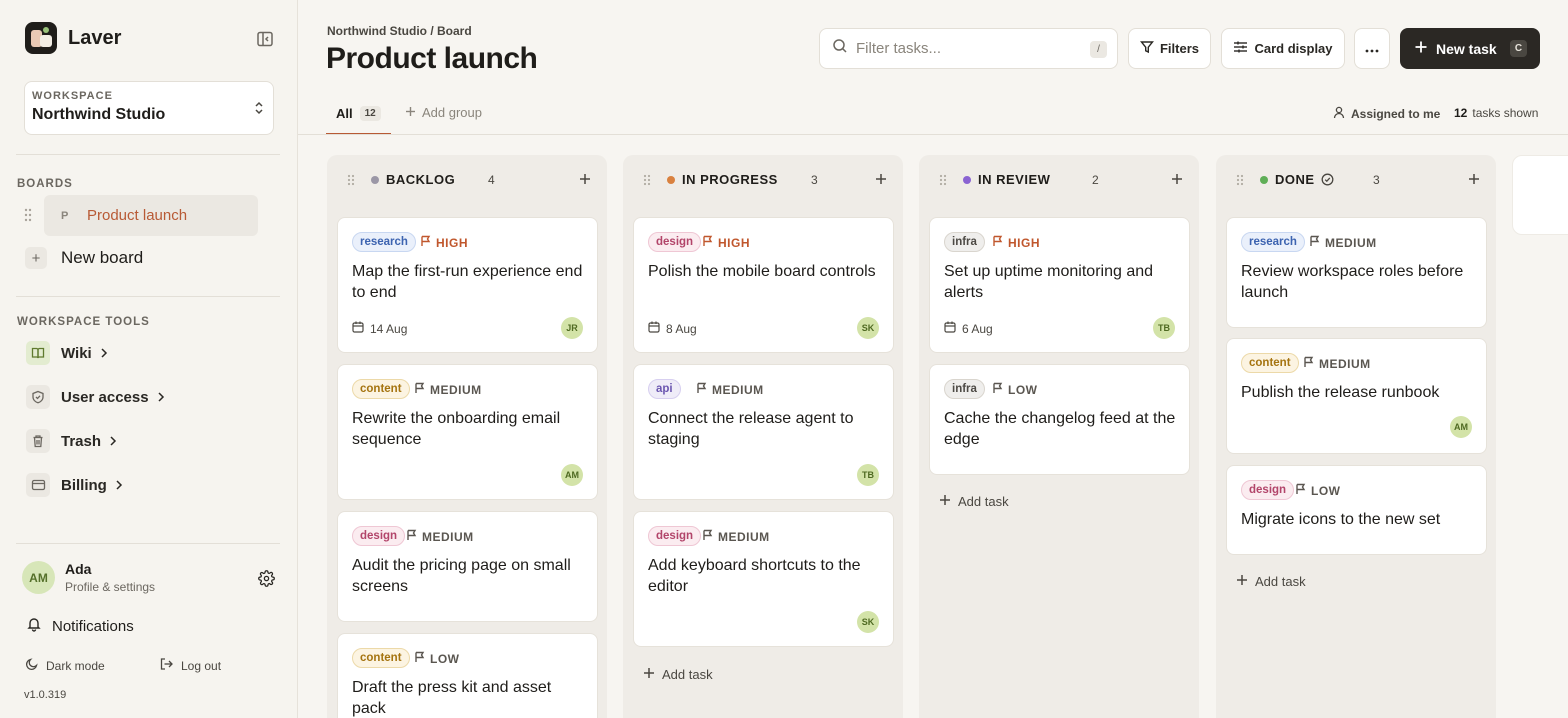 The width and height of the screenshot is (1568, 718). What do you see at coordinates (443, 112) in the screenshot?
I see `add-group-button: Add group` at bounding box center [443, 112].